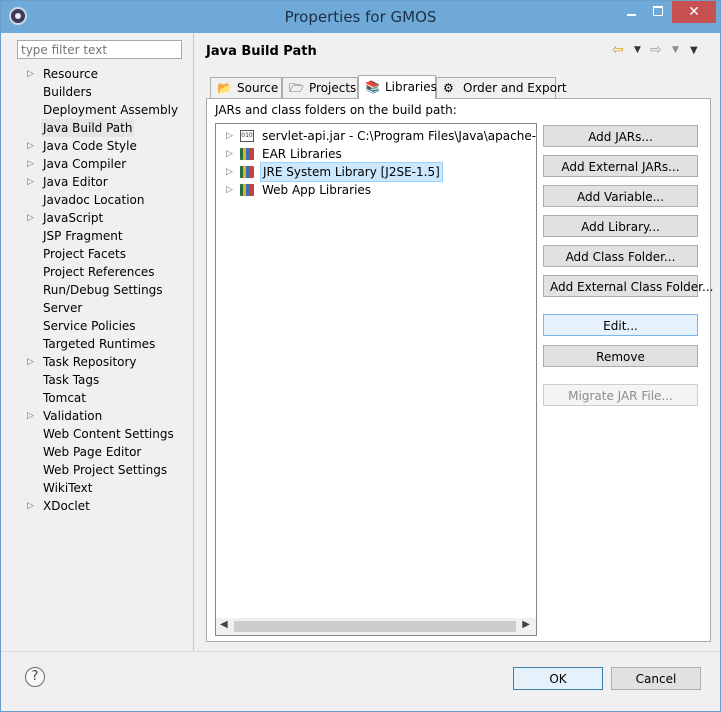  I want to click on sidebar-item-label: XDoclet, so click(66, 506).